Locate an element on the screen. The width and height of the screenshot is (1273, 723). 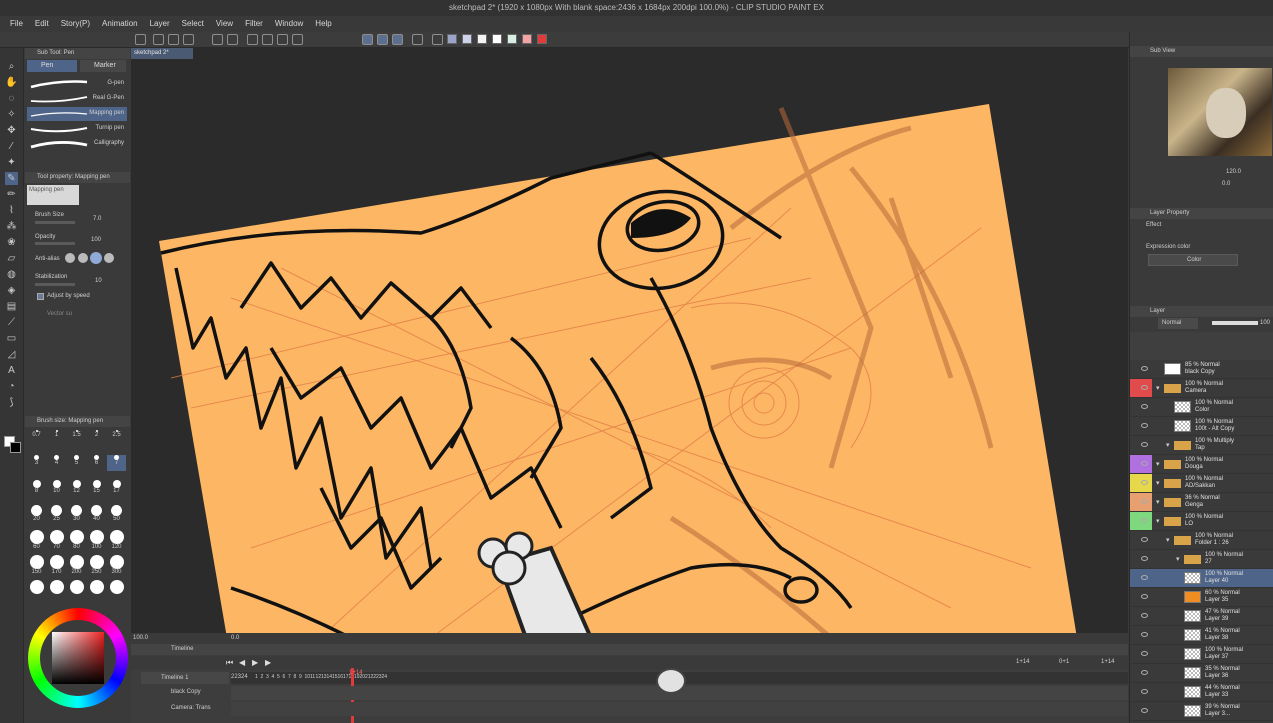
layer-icon is located at coordinates (417, 39).